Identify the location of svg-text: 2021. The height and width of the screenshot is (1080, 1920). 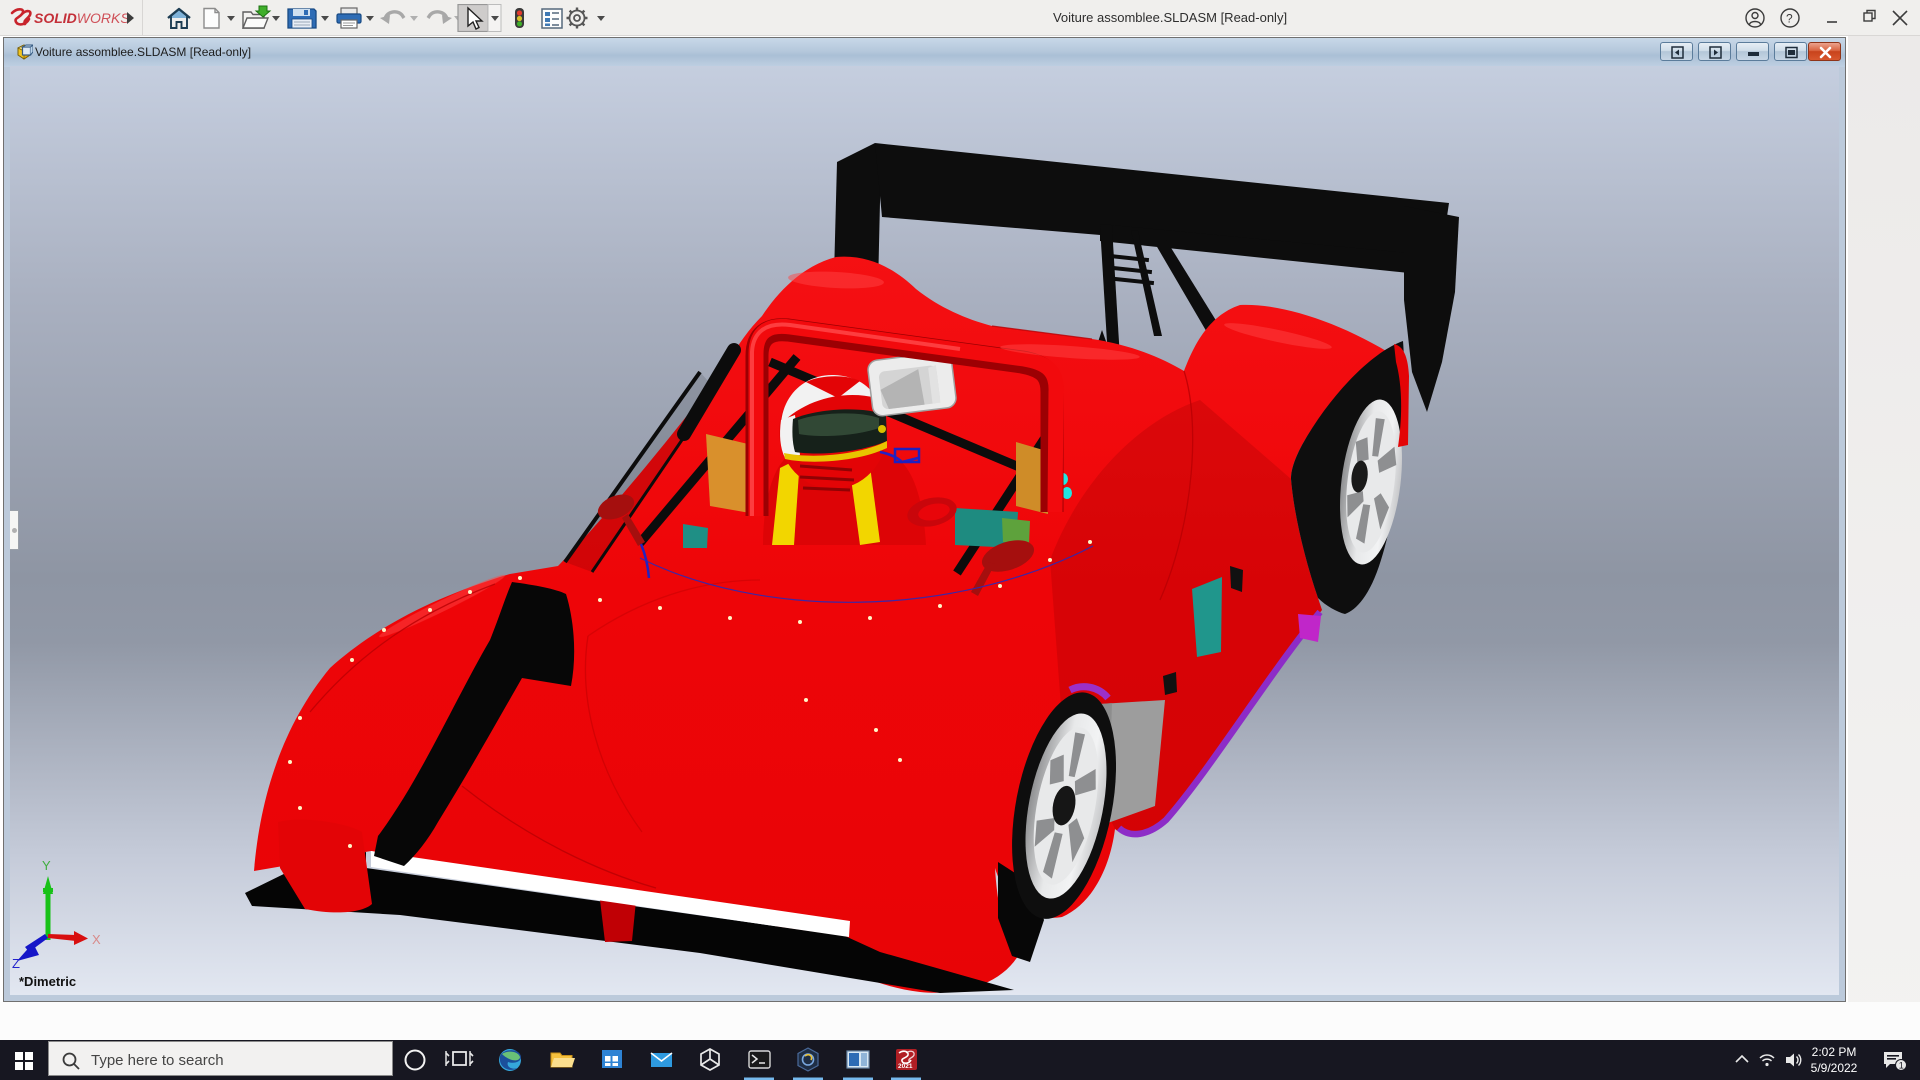
(905, 1066).